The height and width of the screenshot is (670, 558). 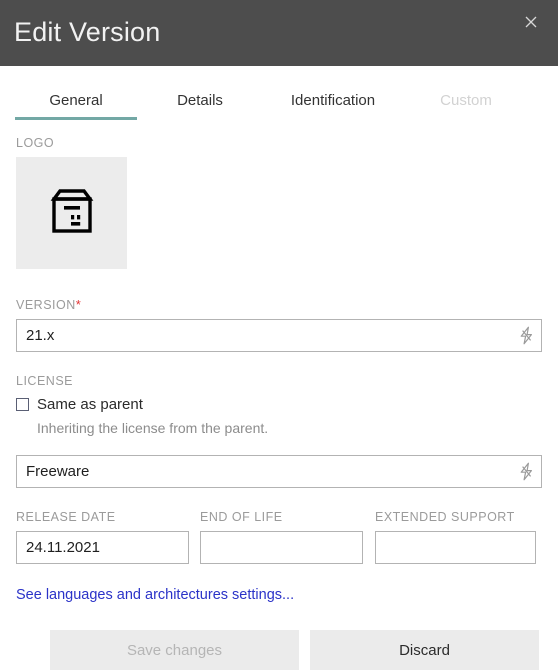 I want to click on release-date-group: RELEASE DATE 24.11.2021, so click(x=102, y=537).